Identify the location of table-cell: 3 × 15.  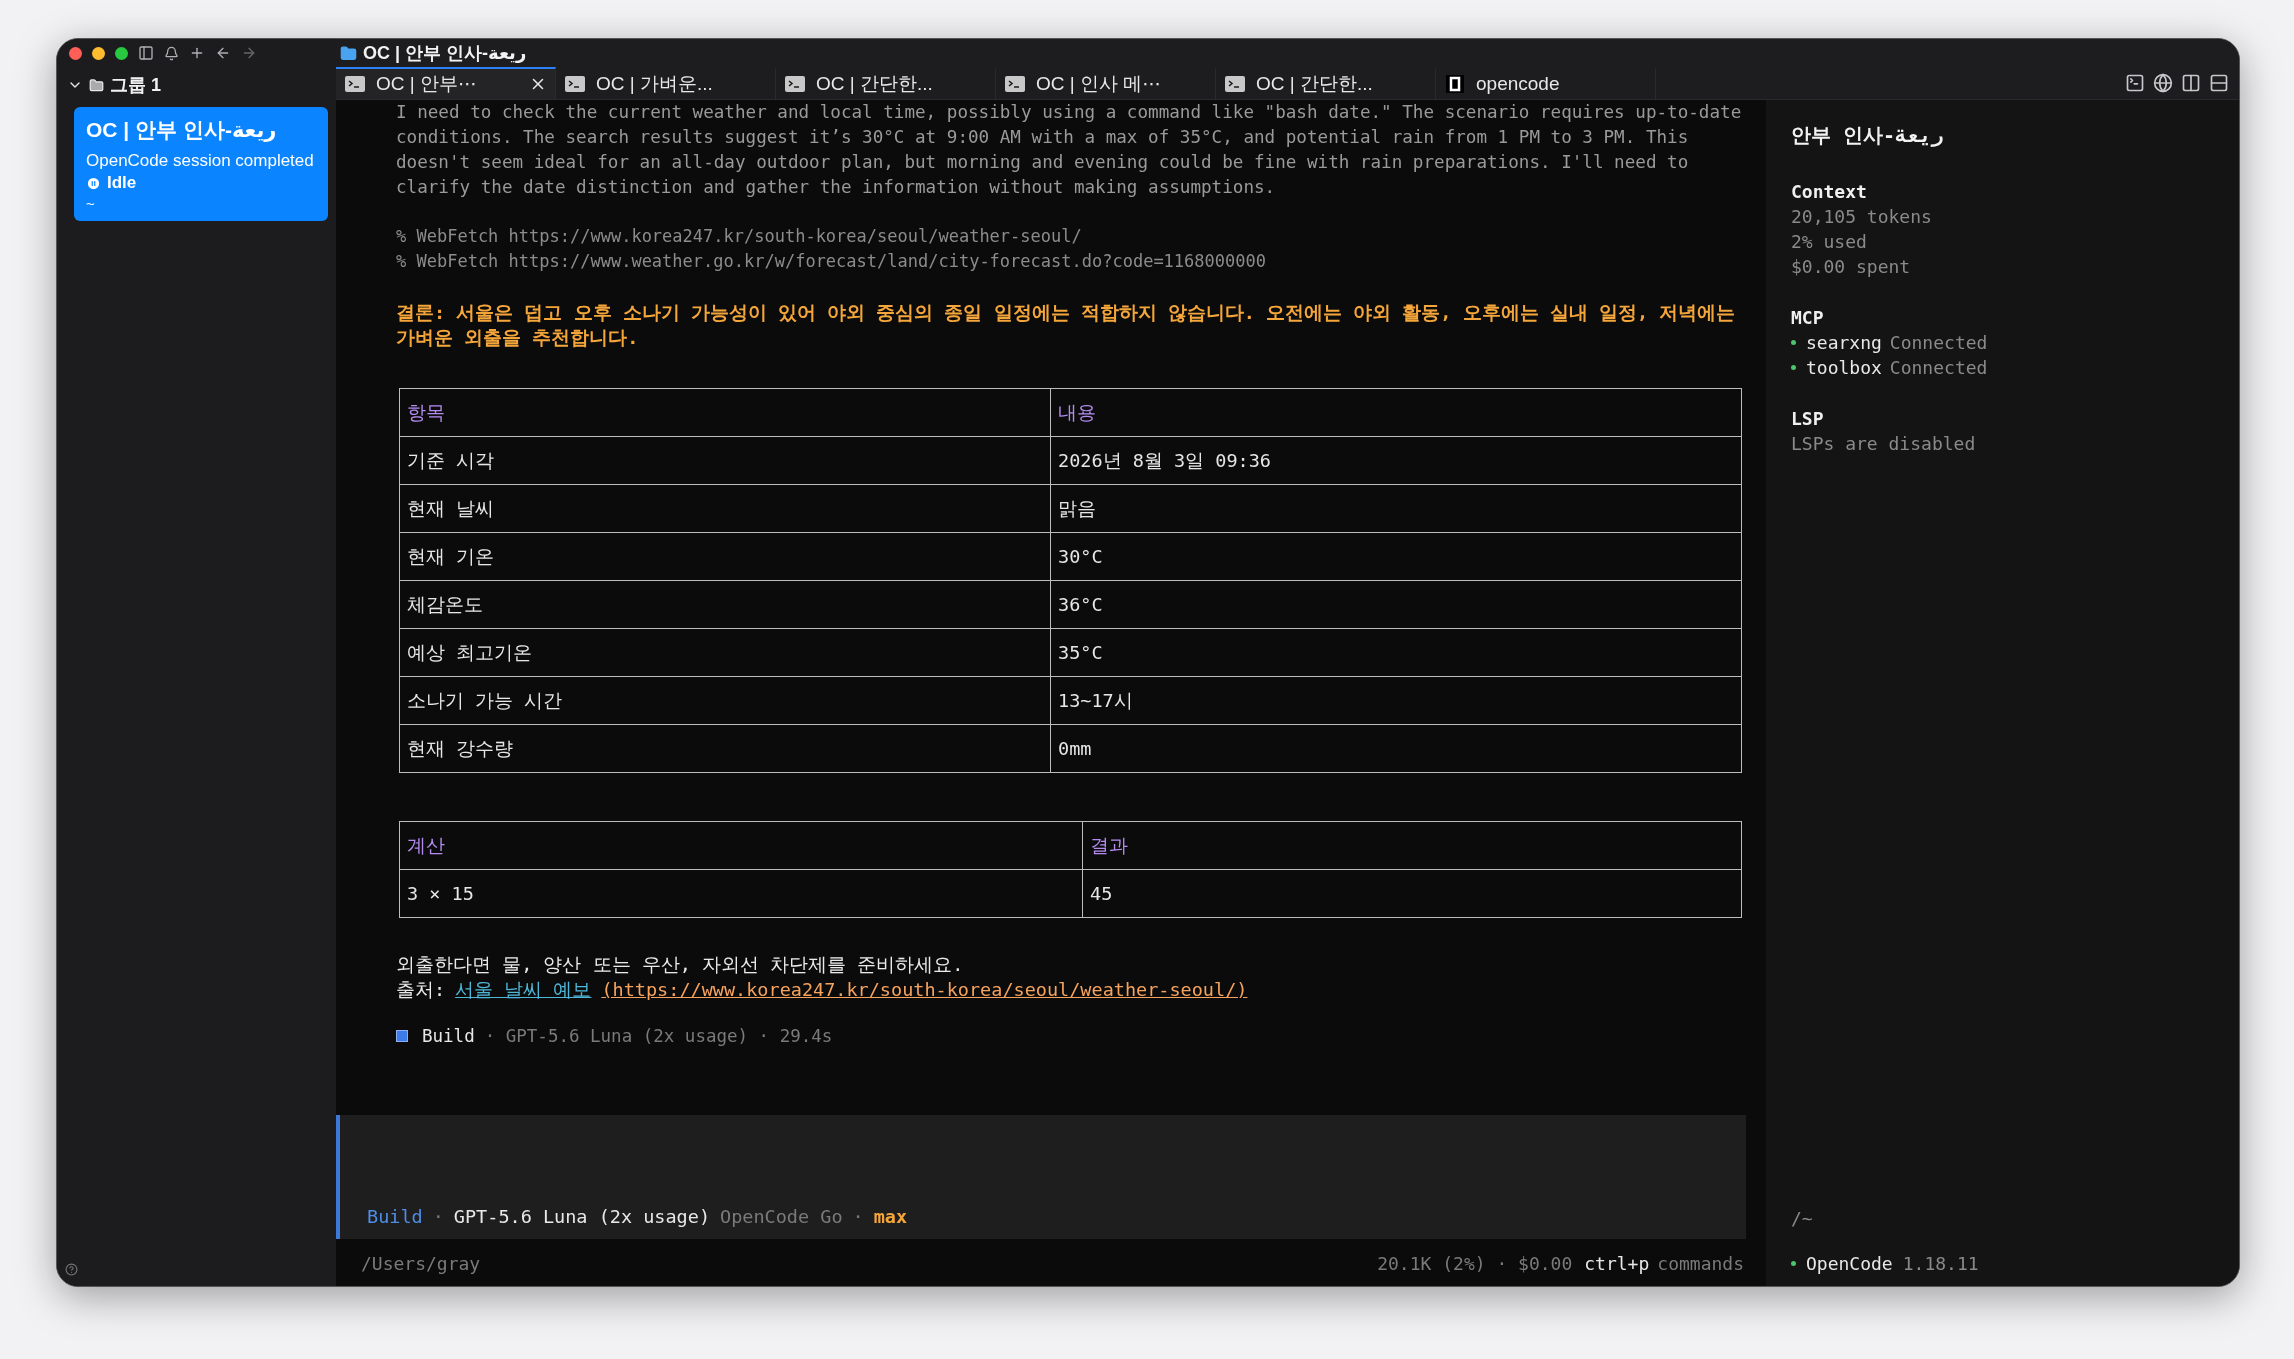
(741, 893).